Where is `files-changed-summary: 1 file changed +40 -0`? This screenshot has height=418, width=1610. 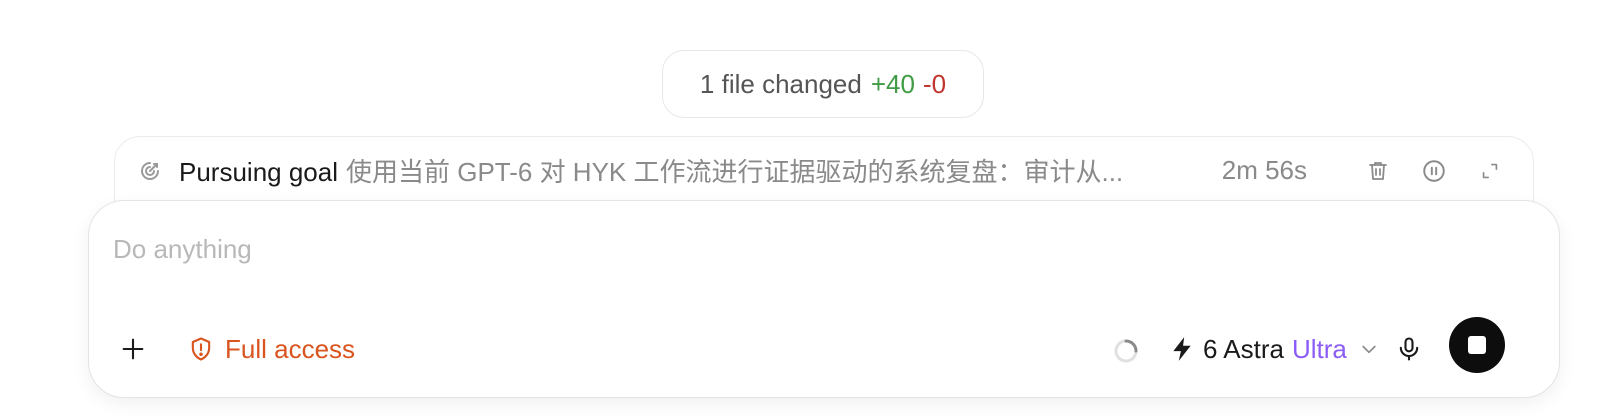
files-changed-summary: 1 file changed +40 -0 is located at coordinates (823, 84).